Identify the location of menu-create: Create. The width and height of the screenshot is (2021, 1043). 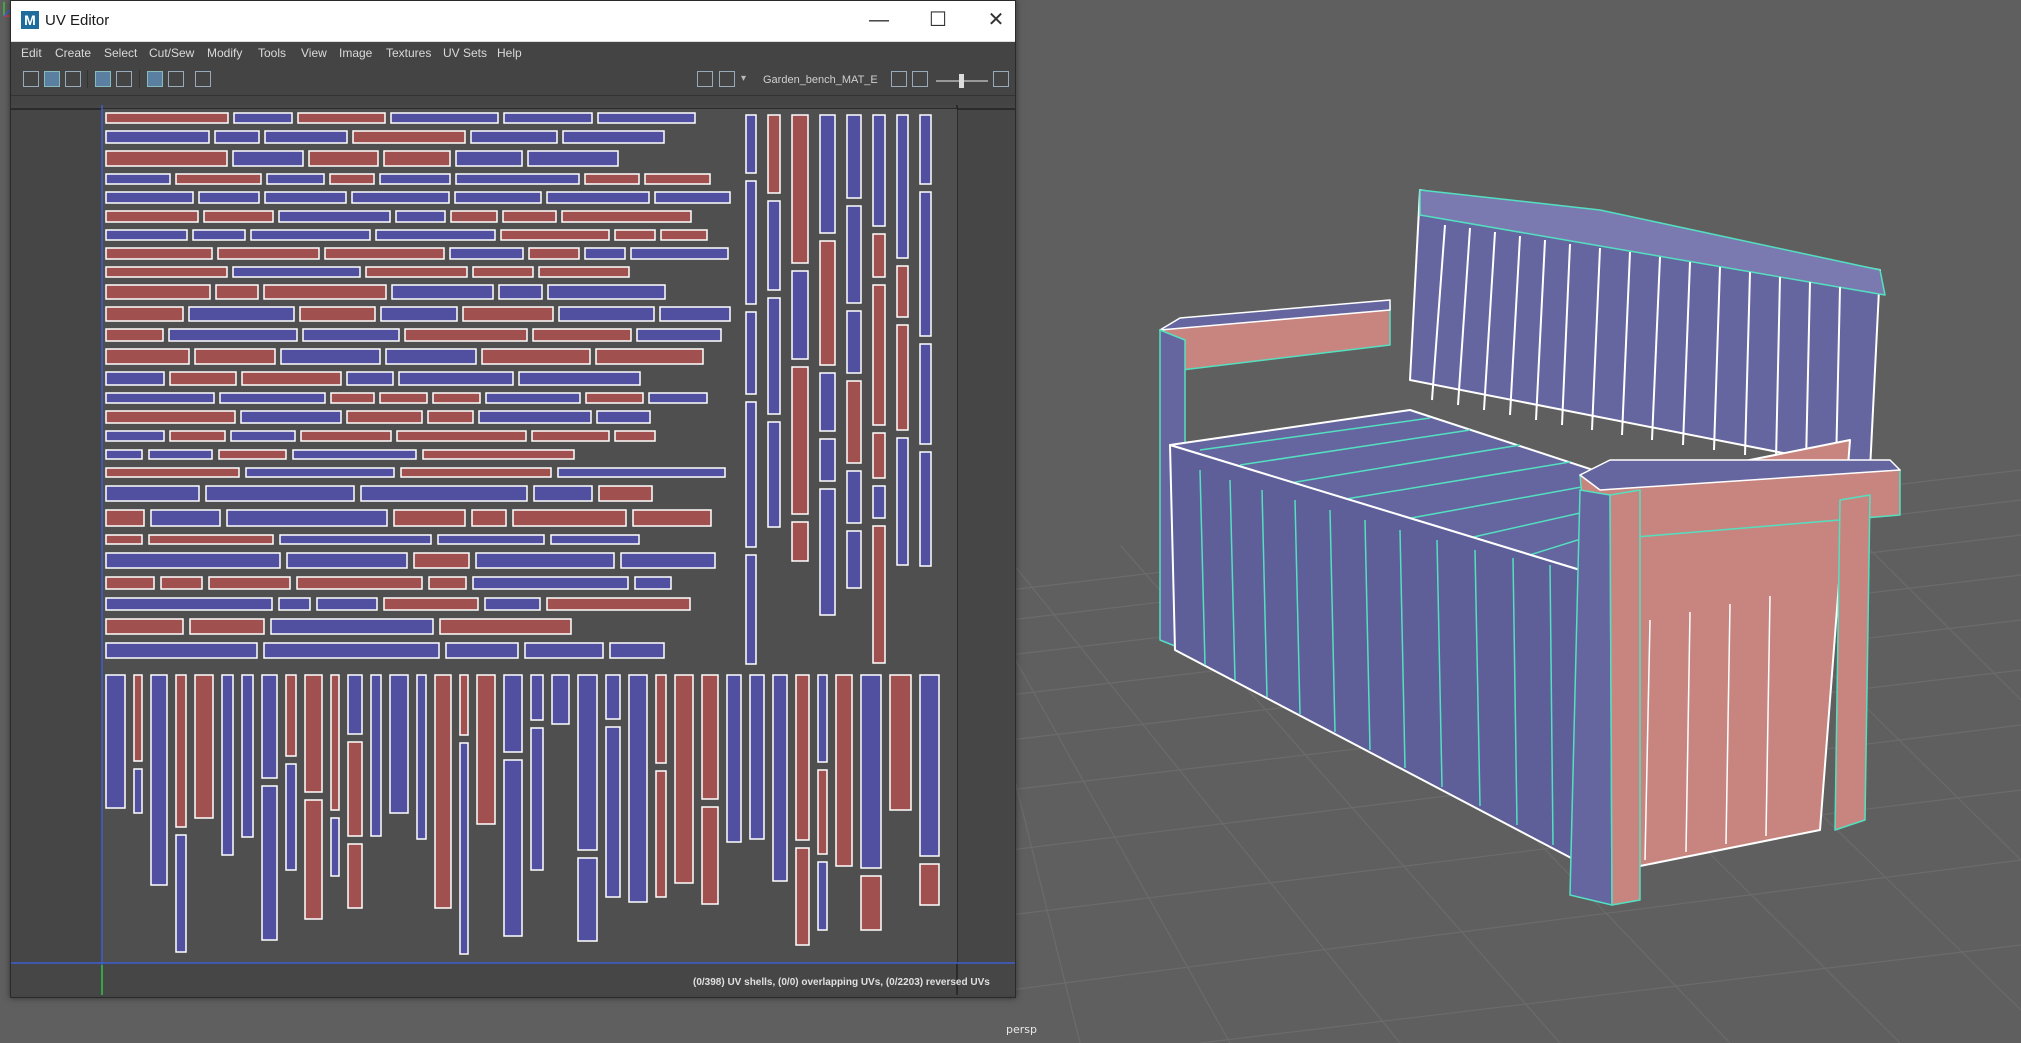
(73, 53).